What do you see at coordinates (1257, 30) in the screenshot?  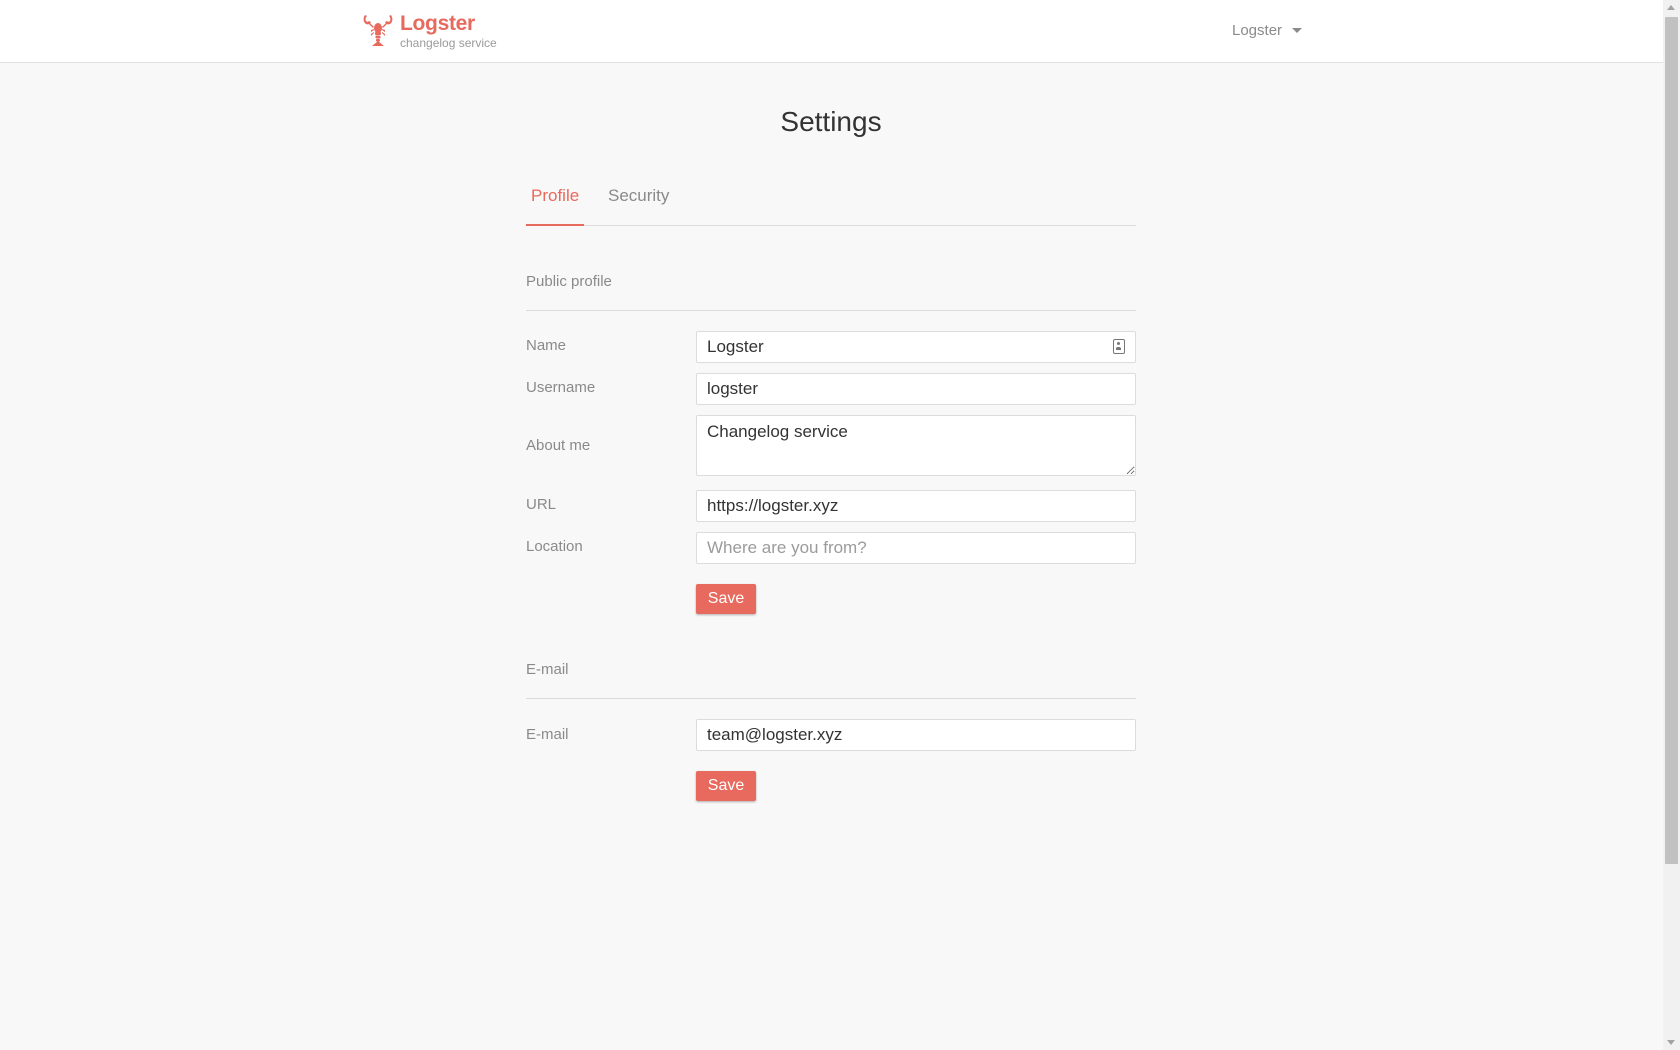 I see `user-menu-label: Logster` at bounding box center [1257, 30].